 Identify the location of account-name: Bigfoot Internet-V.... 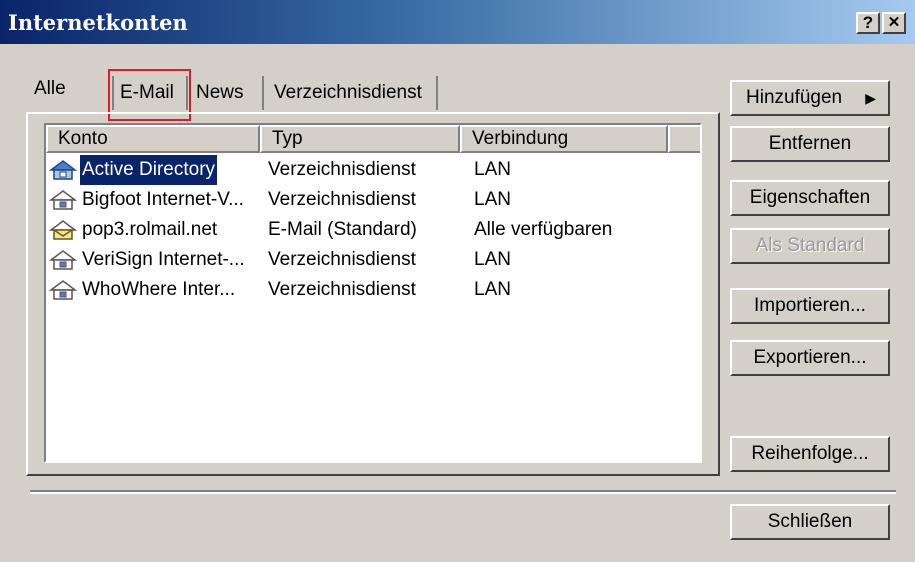
(163, 199).